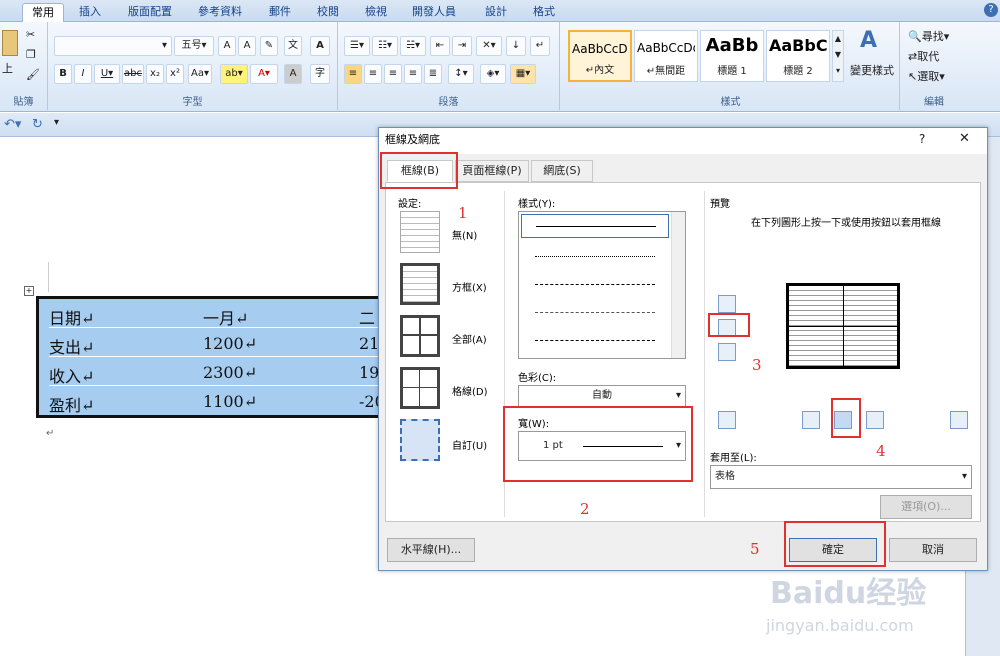  Describe the element at coordinates (247, 46) in the screenshot. I see `shrink-font-icon: A` at that location.